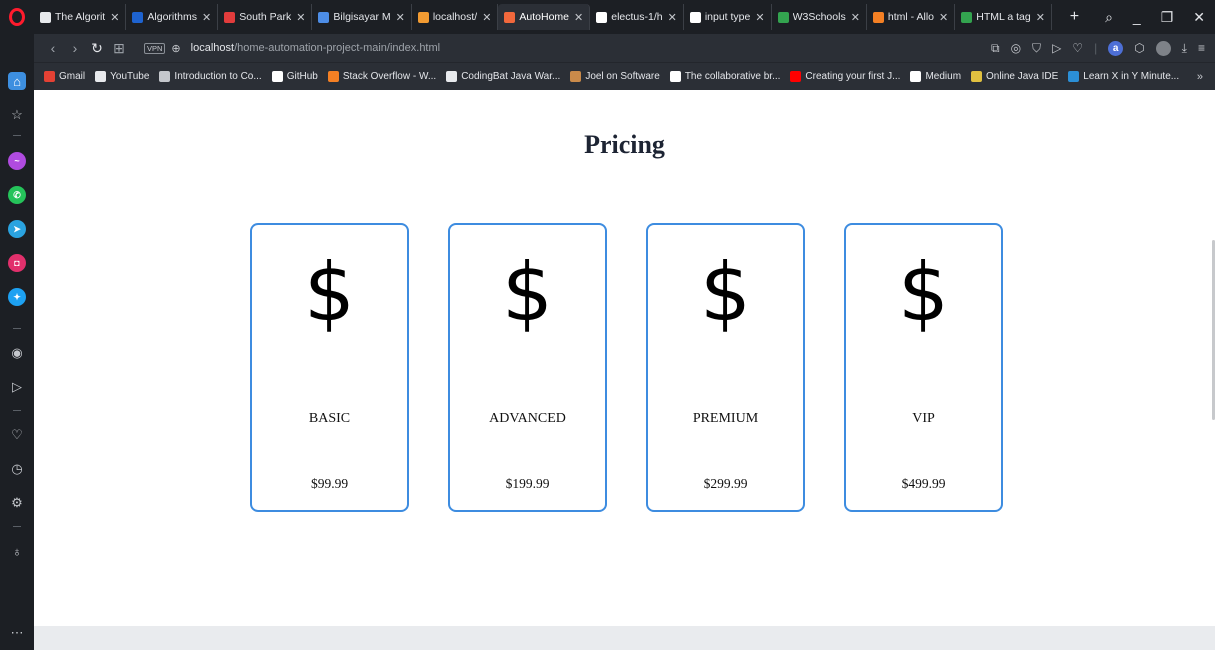 This screenshot has height=650, width=1215. Describe the element at coordinates (230, 17) in the screenshot. I see `southpark-icon` at that location.